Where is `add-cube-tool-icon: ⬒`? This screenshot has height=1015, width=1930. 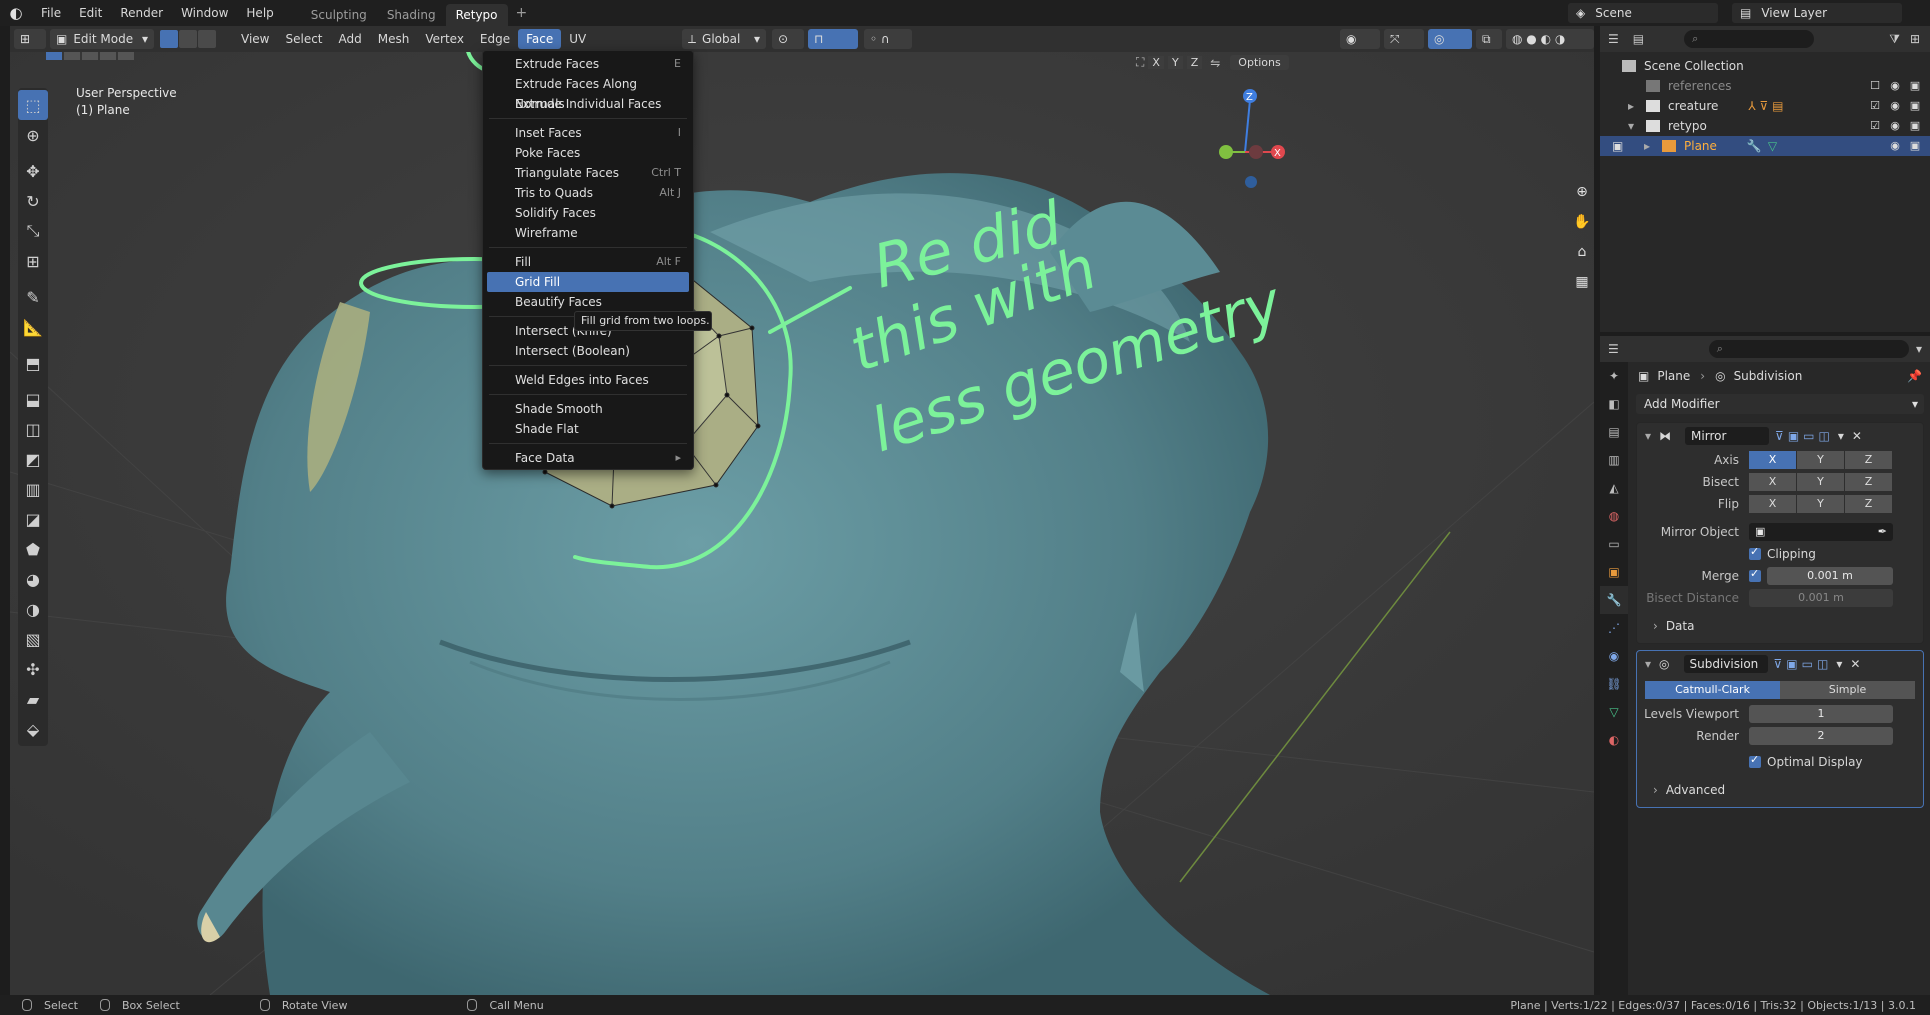
add-cube-tool-icon: ⬒ is located at coordinates (33, 363).